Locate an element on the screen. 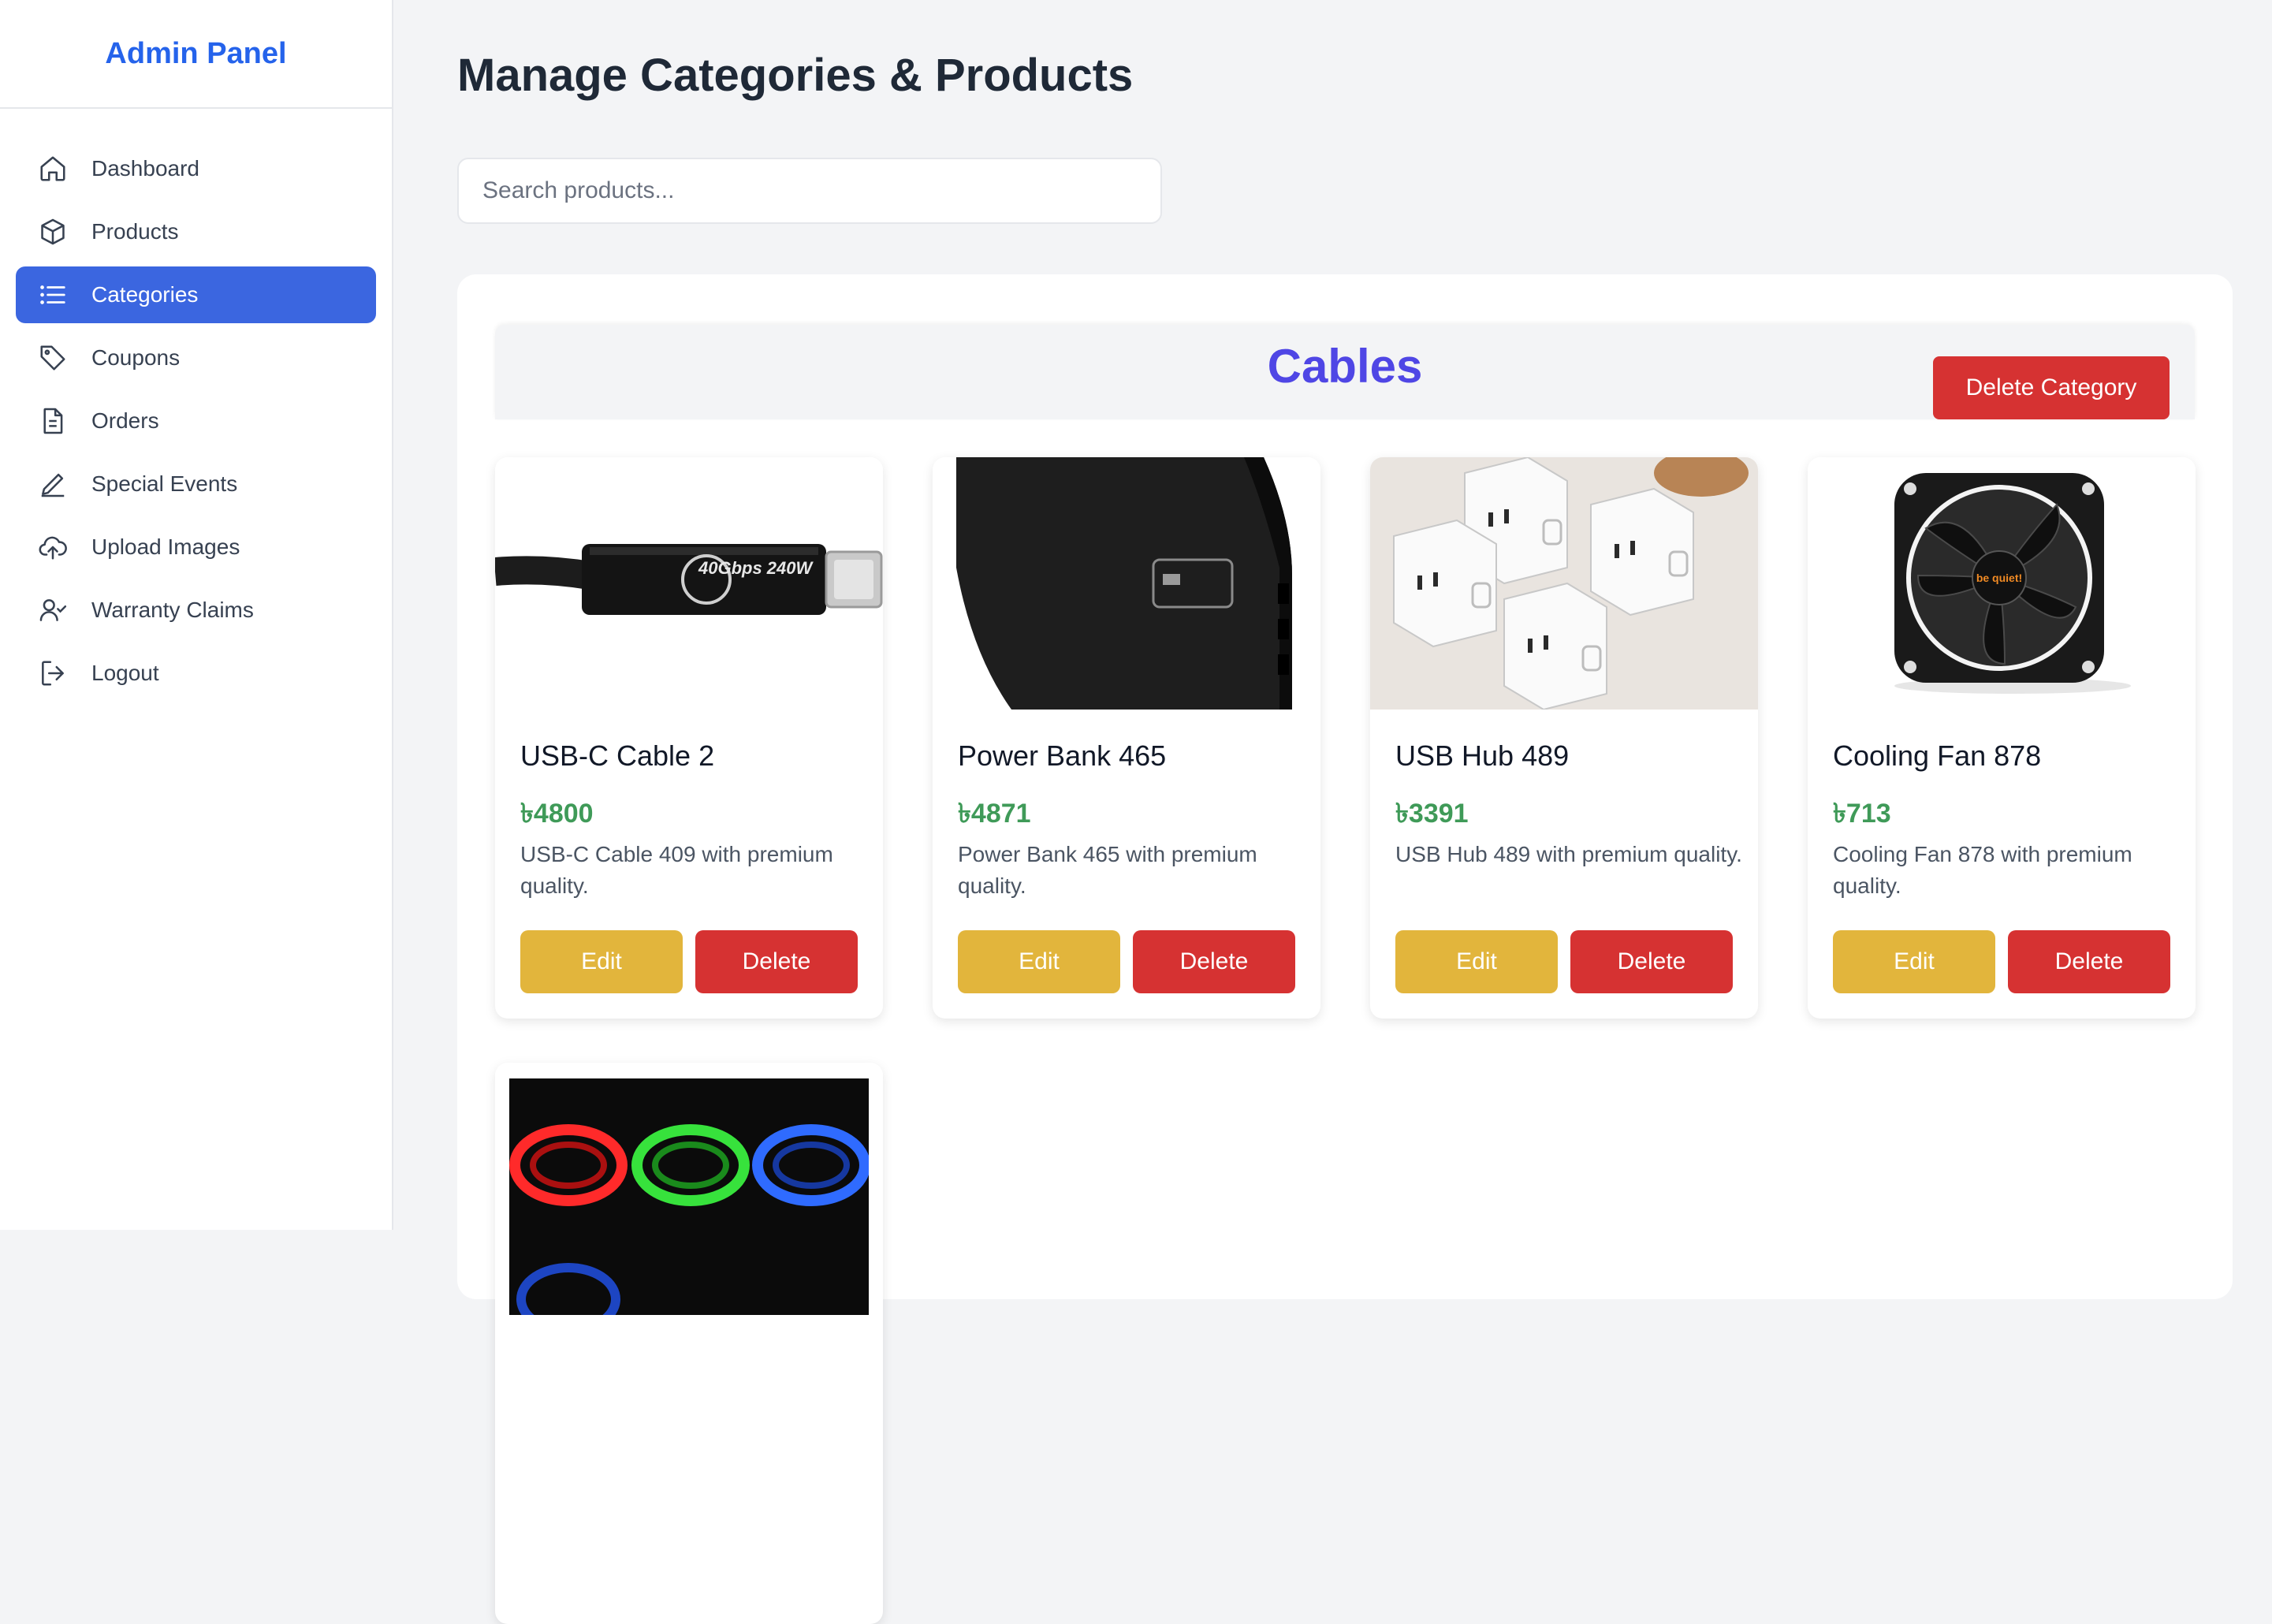  home-icon is located at coordinates (53, 169).